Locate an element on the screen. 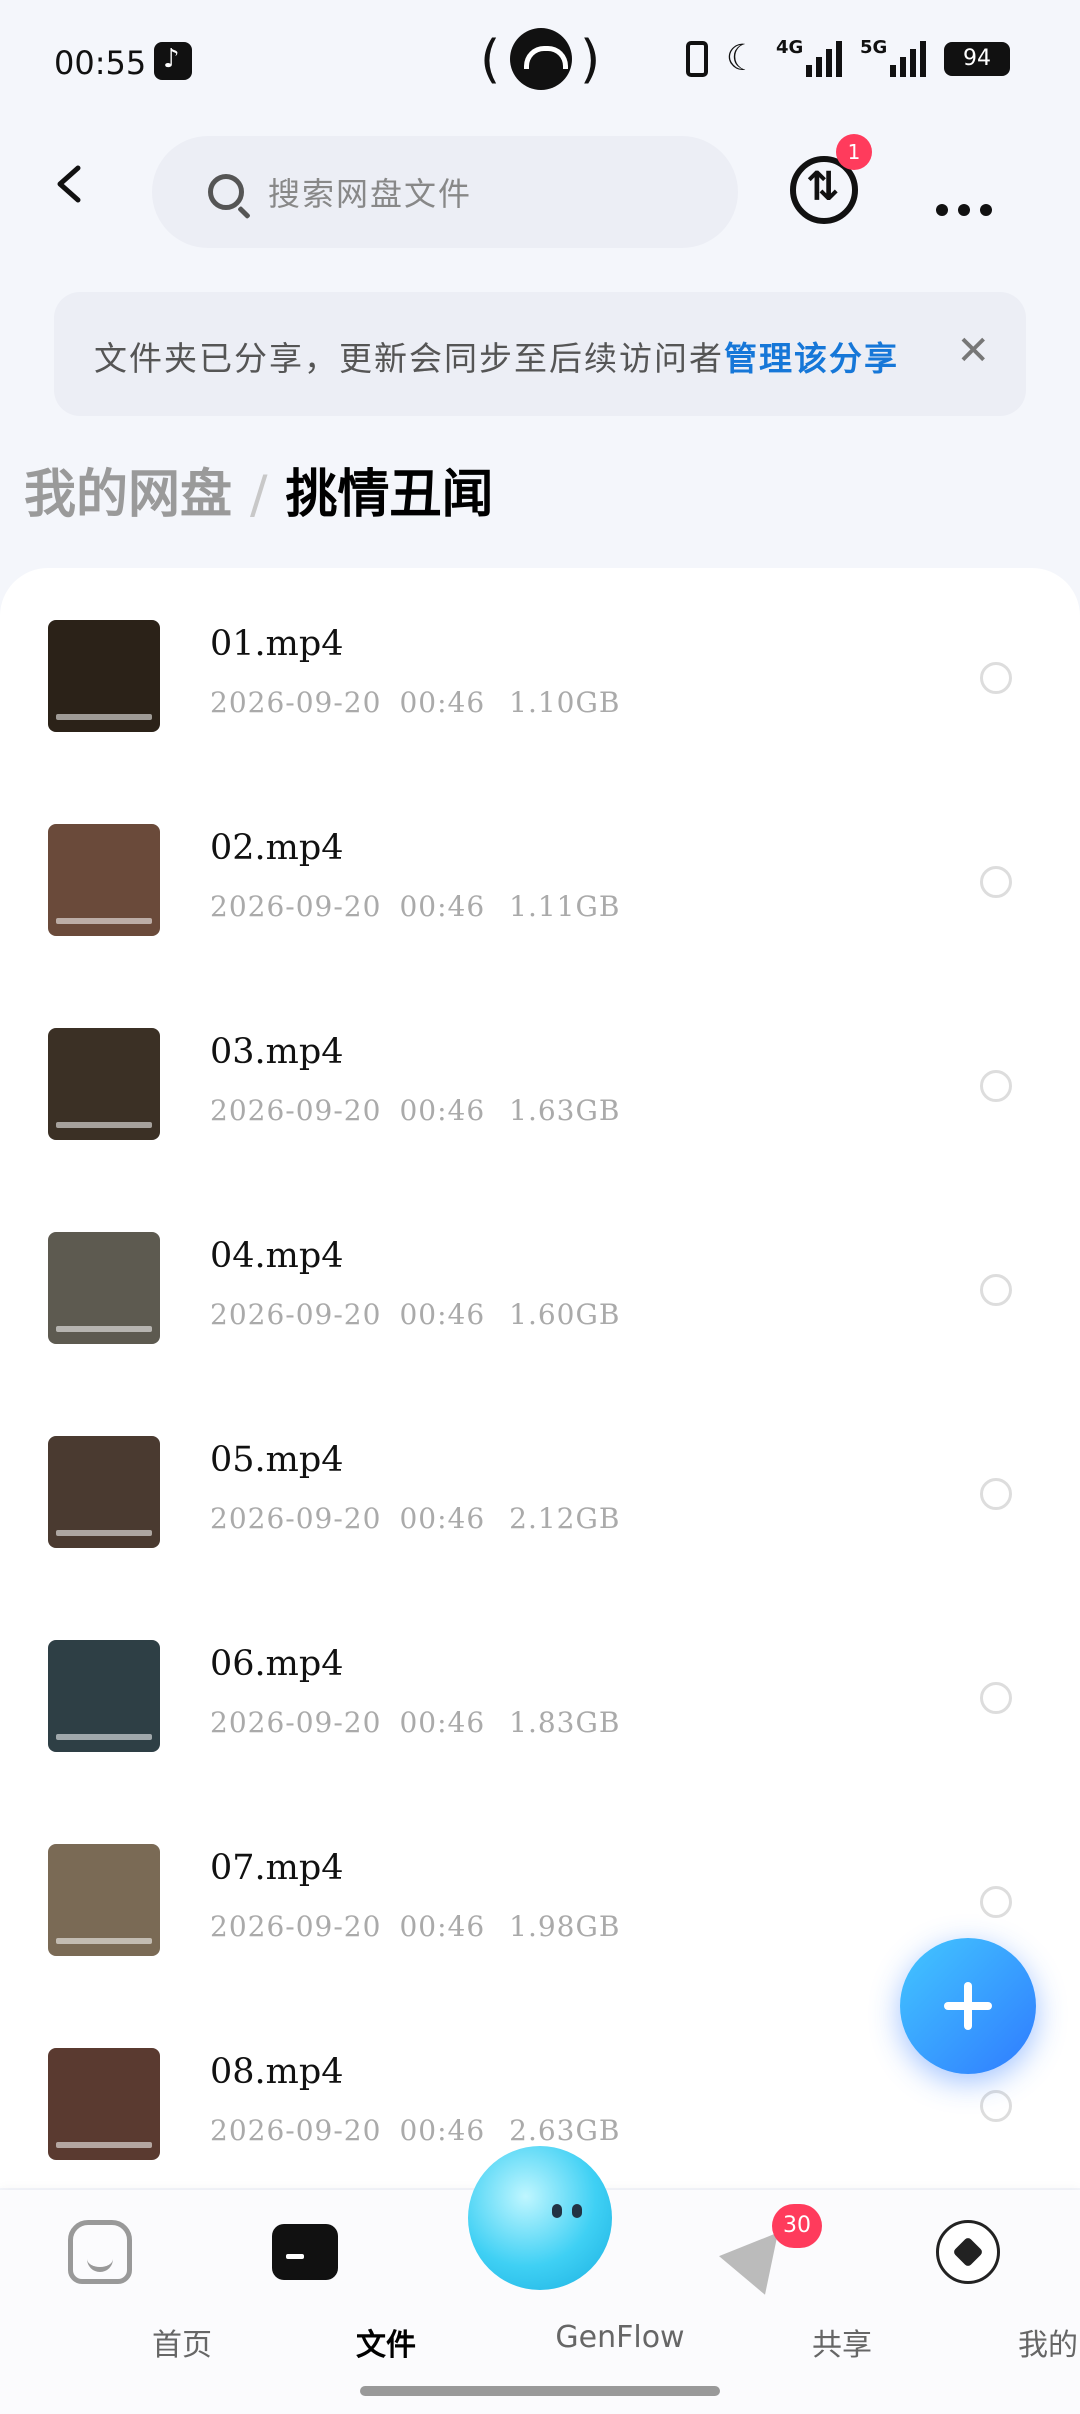 This screenshot has height=2414, width=1080. file-name: 02.mp4 is located at coordinates (277, 848).